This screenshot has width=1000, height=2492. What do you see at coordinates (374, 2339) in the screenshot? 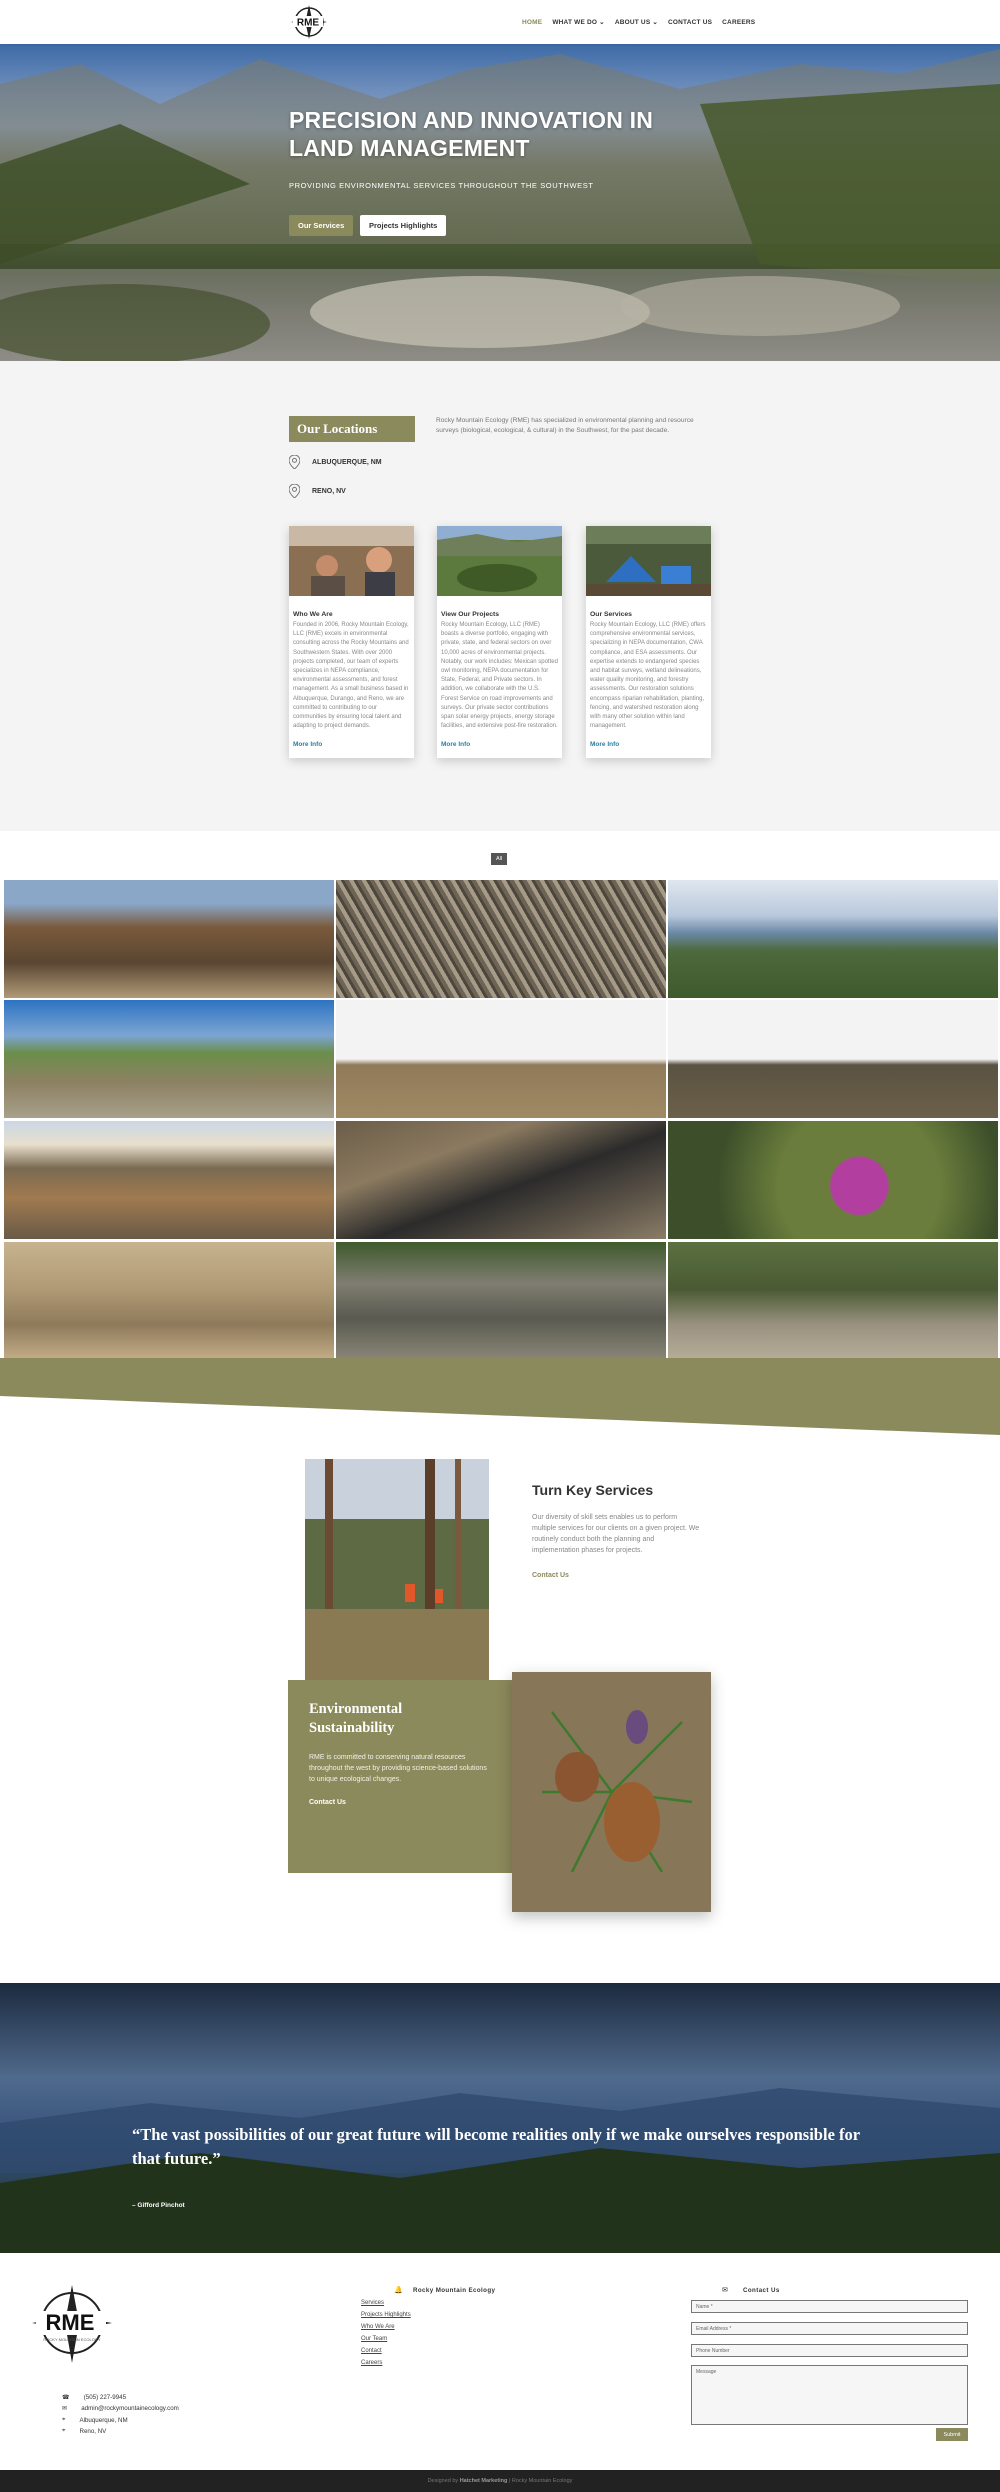
I see `footer-link-our-team: Our Team` at bounding box center [374, 2339].